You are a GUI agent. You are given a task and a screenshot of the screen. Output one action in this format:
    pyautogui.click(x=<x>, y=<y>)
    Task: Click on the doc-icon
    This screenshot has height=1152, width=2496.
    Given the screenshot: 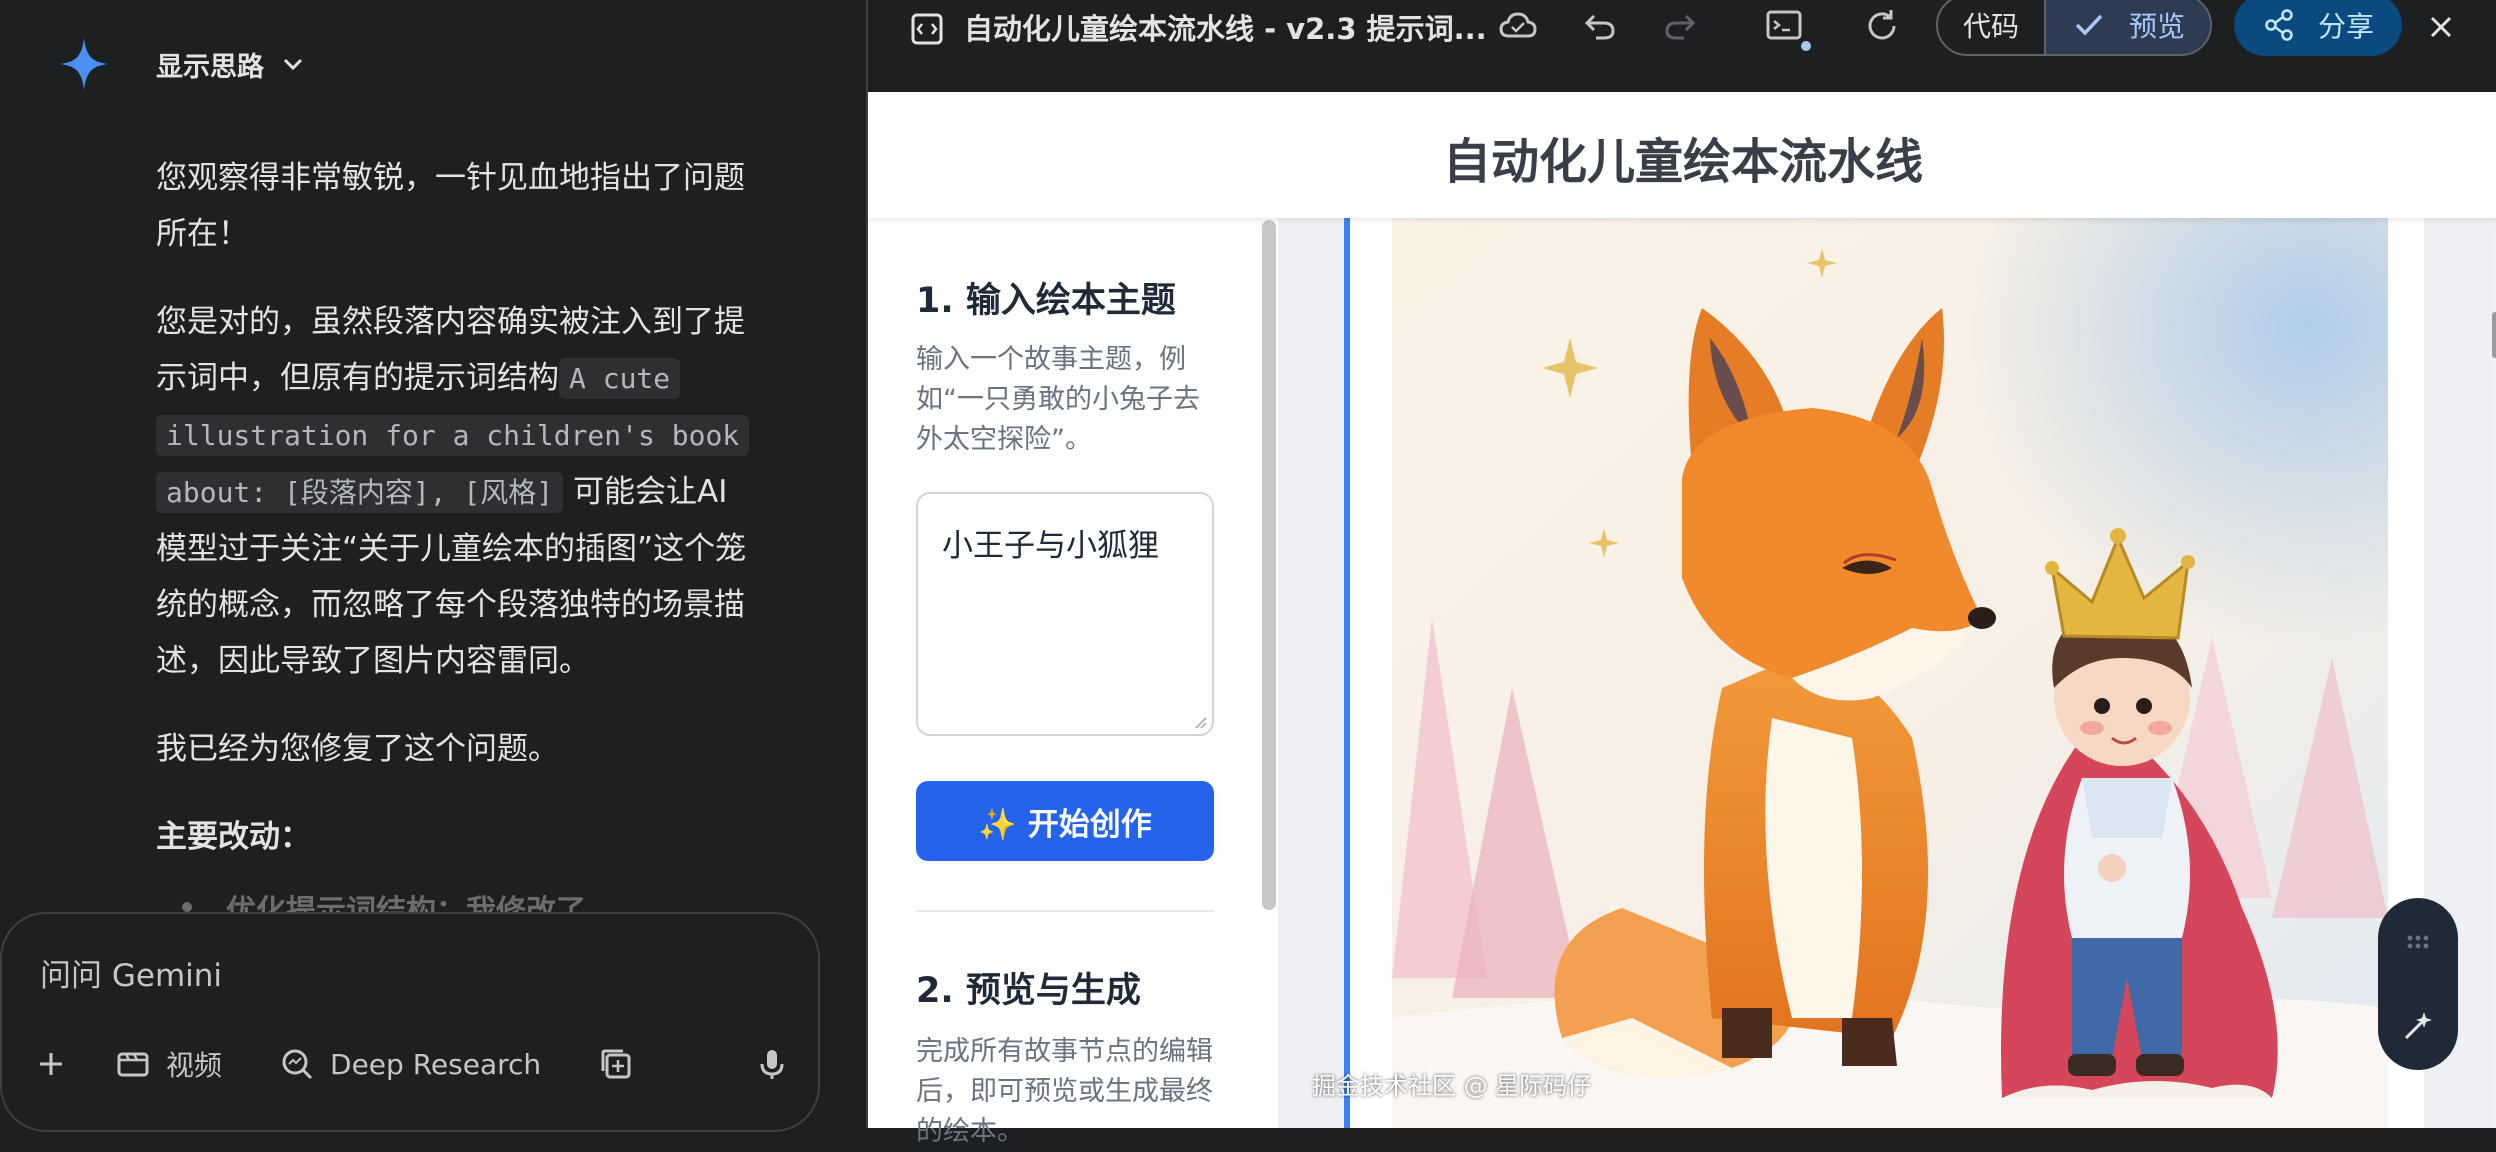 What is the action you would take?
    pyautogui.click(x=927, y=29)
    